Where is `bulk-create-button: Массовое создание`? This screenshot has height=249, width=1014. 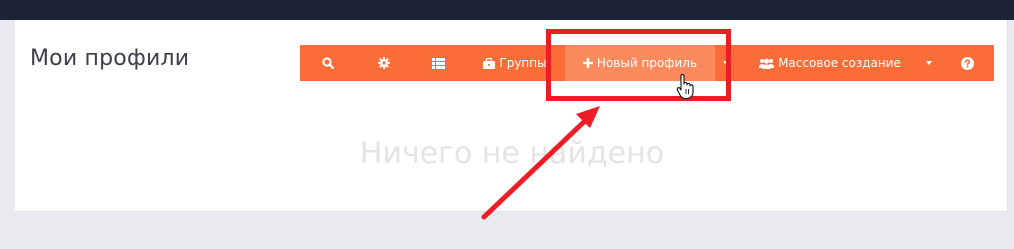
bulk-create-button: Массовое создание is located at coordinates (830, 63).